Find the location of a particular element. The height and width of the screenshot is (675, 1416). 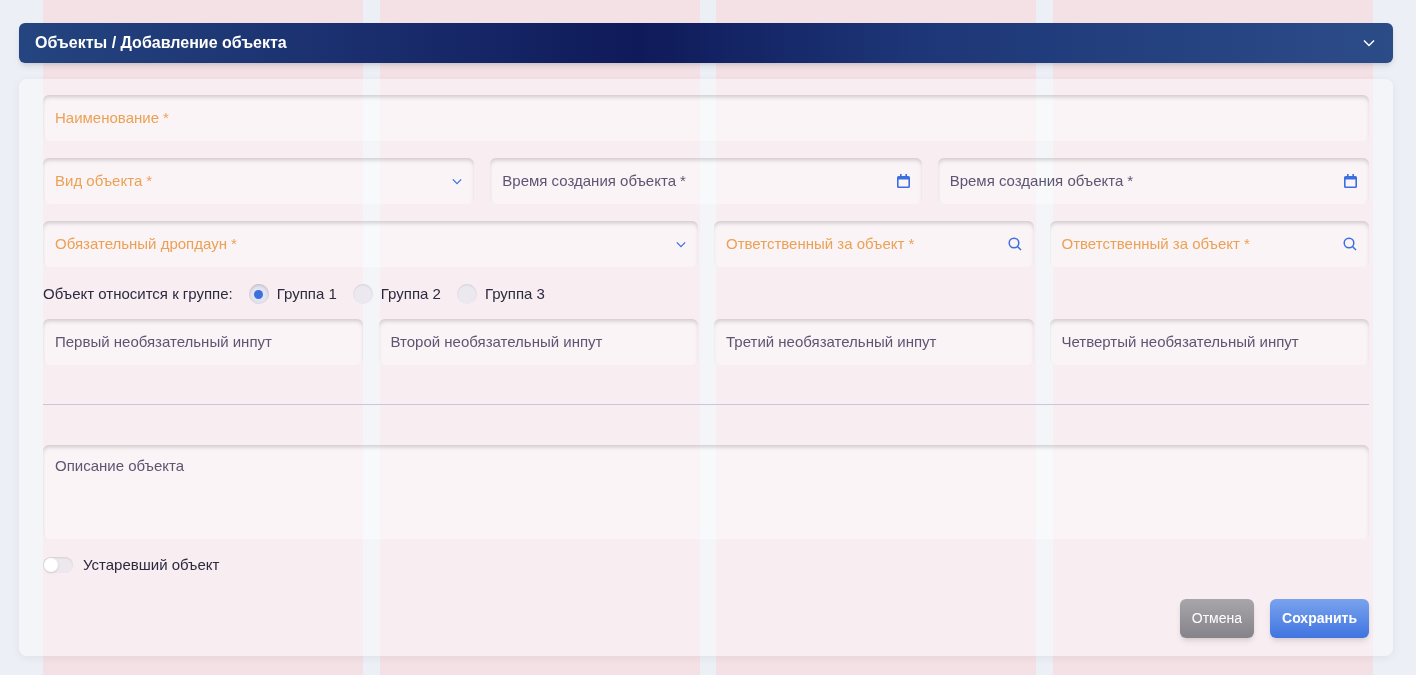

description-field: Описание объекта is located at coordinates (706, 492).